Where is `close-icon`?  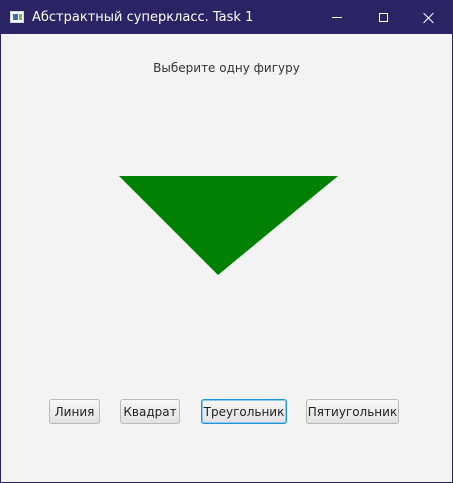 close-icon is located at coordinates (429, 18).